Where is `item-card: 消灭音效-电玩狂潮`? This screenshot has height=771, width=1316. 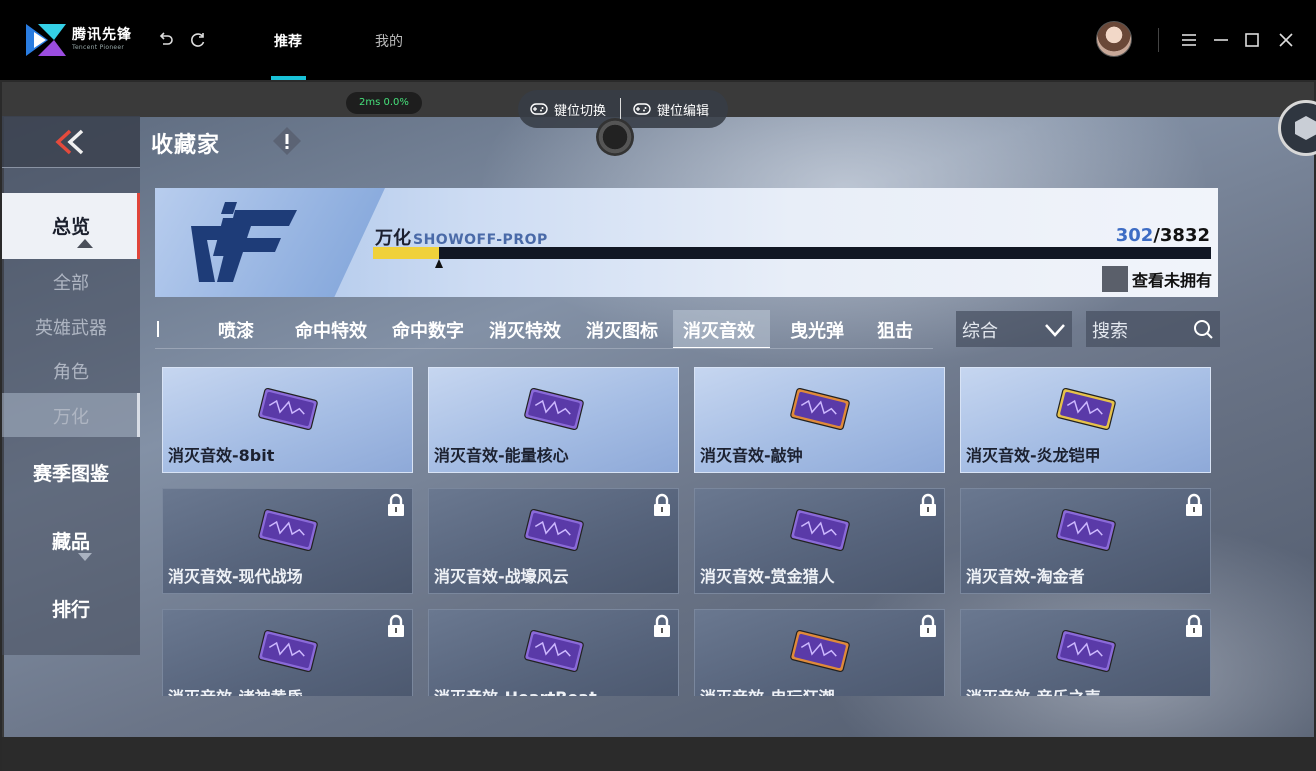
item-card: 消灭音效-电玩狂潮 is located at coordinates (819, 652).